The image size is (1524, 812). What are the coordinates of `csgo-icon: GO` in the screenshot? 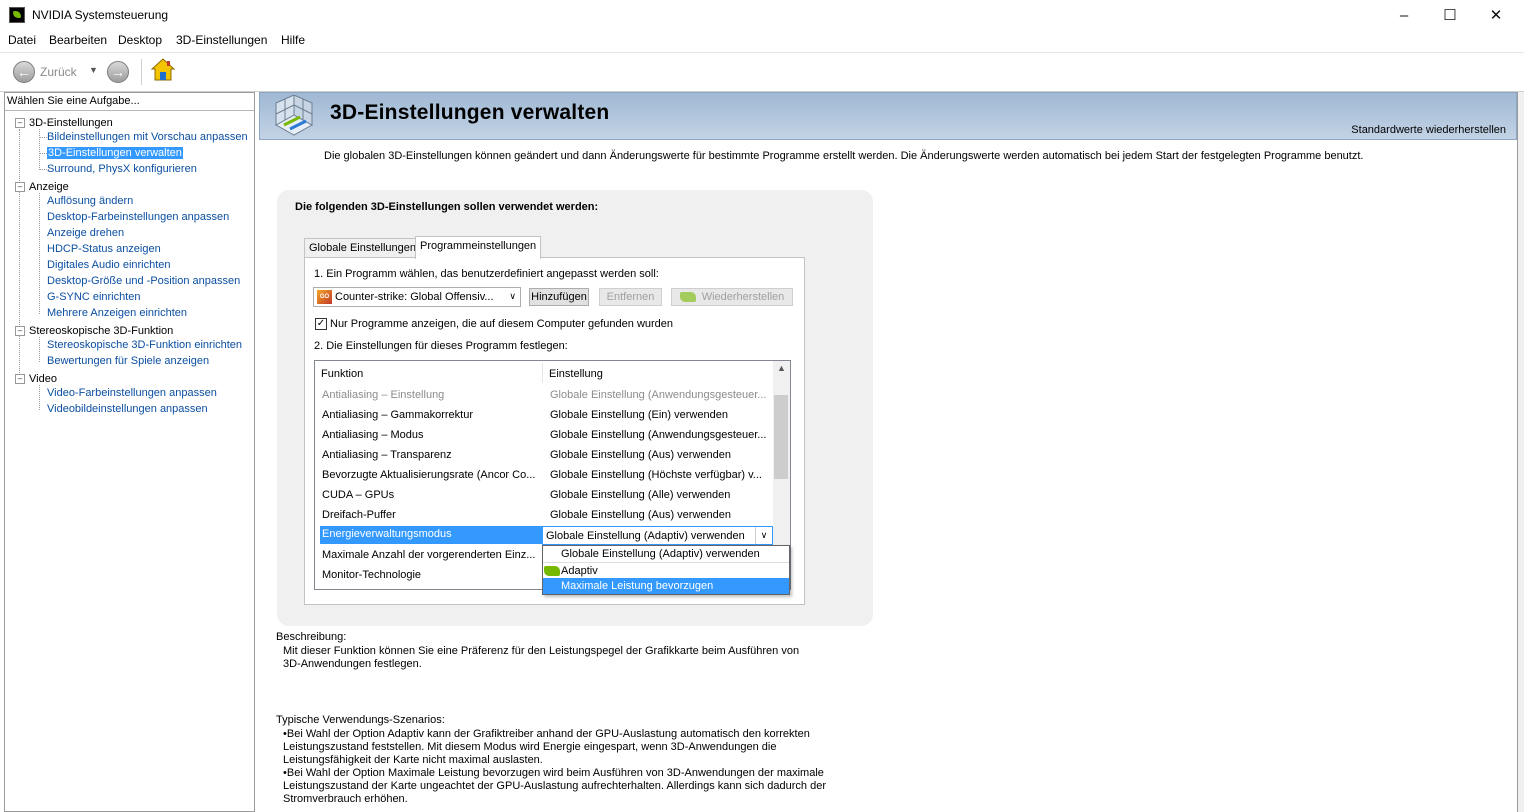 It's located at (324, 297).